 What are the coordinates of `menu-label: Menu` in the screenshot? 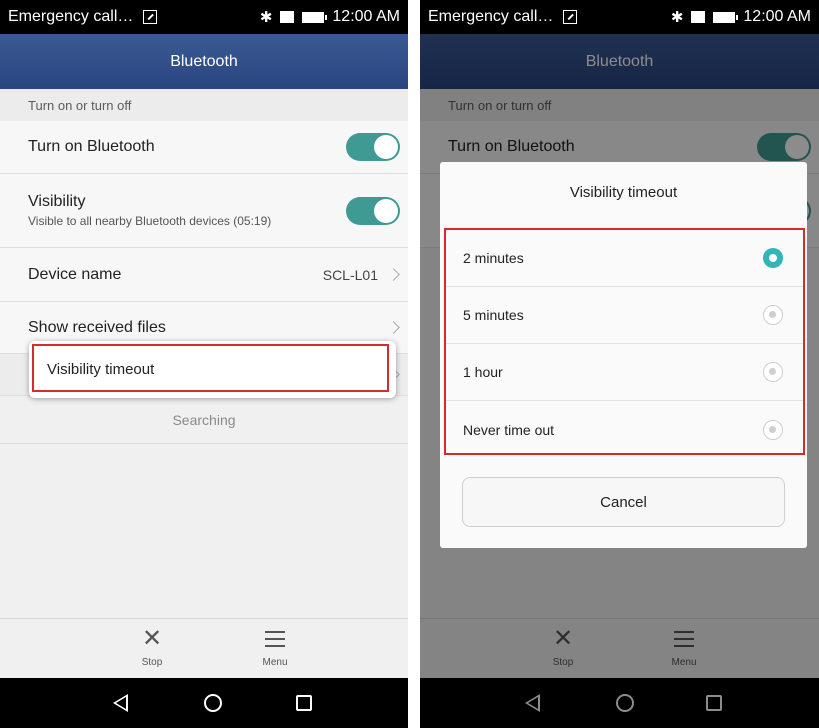 It's located at (275, 662).